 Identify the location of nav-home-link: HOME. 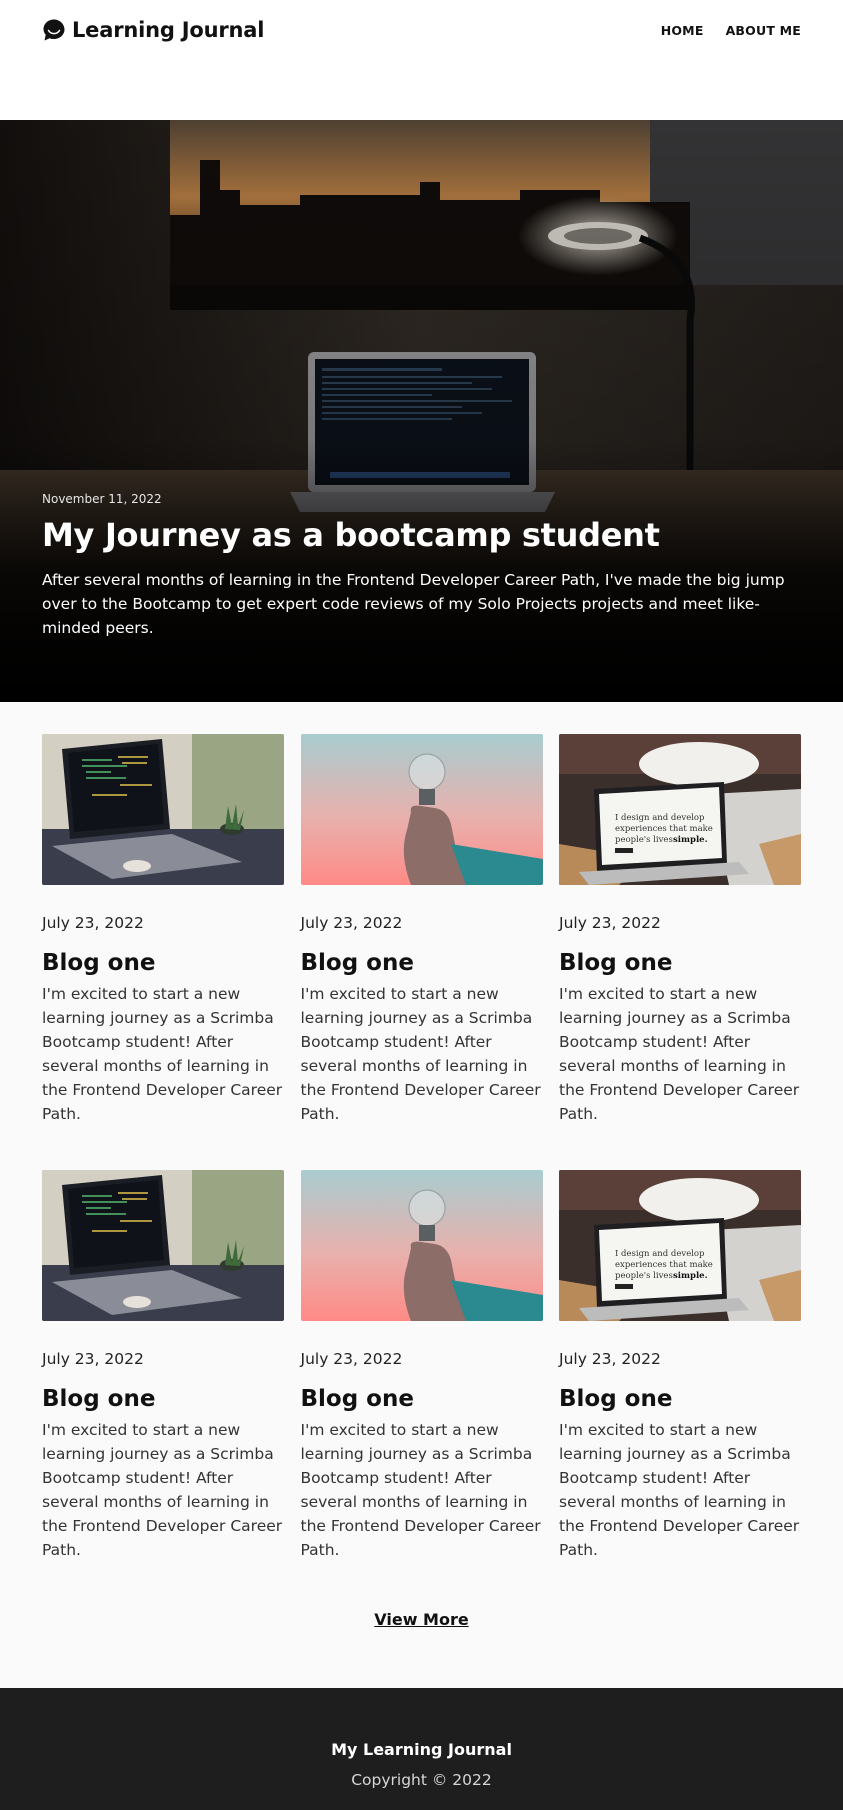
(682, 30).